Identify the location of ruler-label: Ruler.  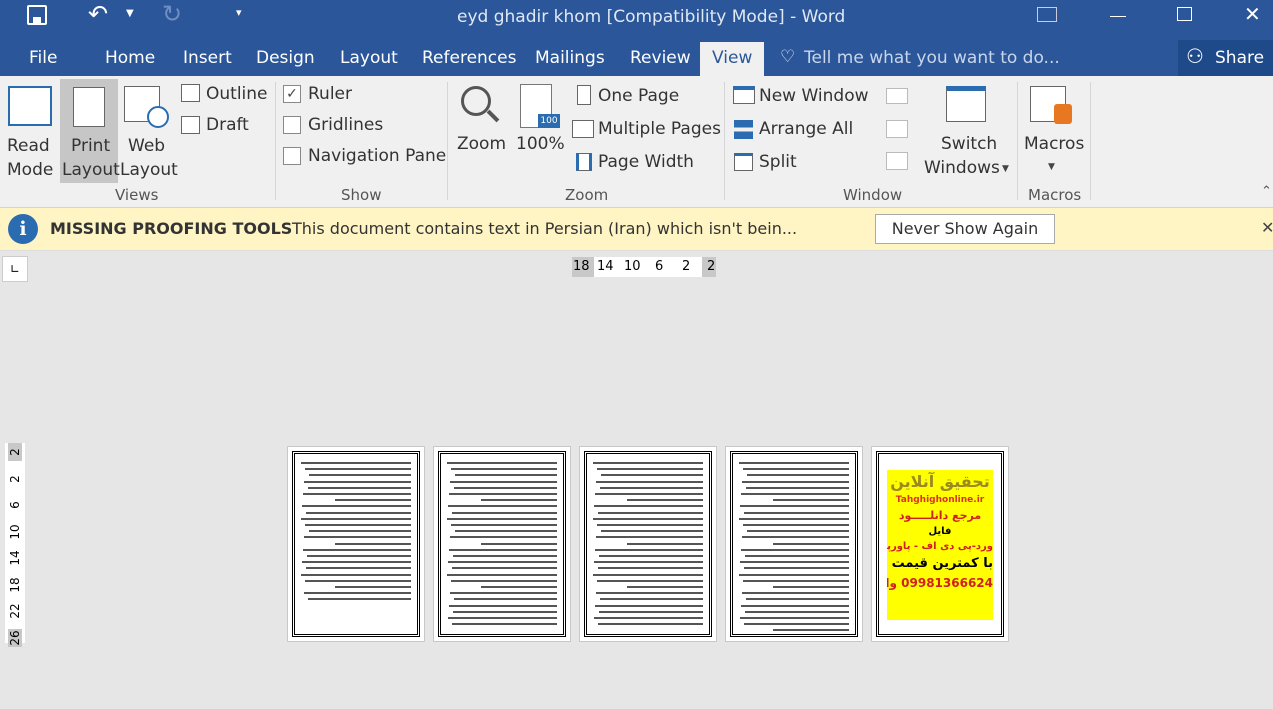
(330, 94).